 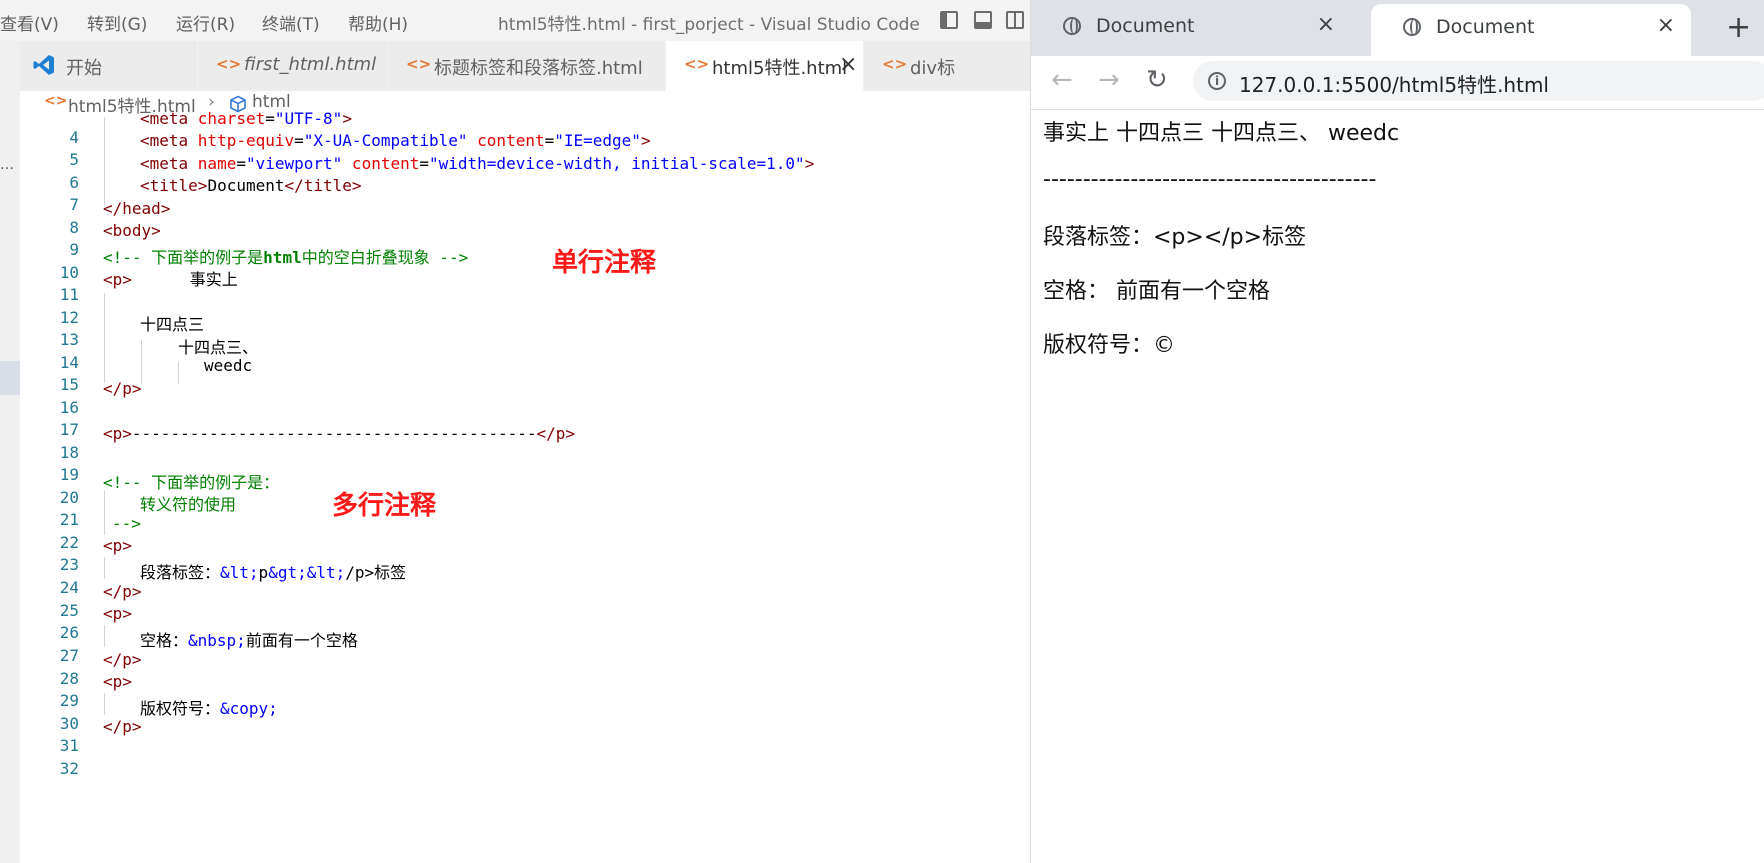 I want to click on code-line-28: 28 </p>, so click(x=525, y=669).